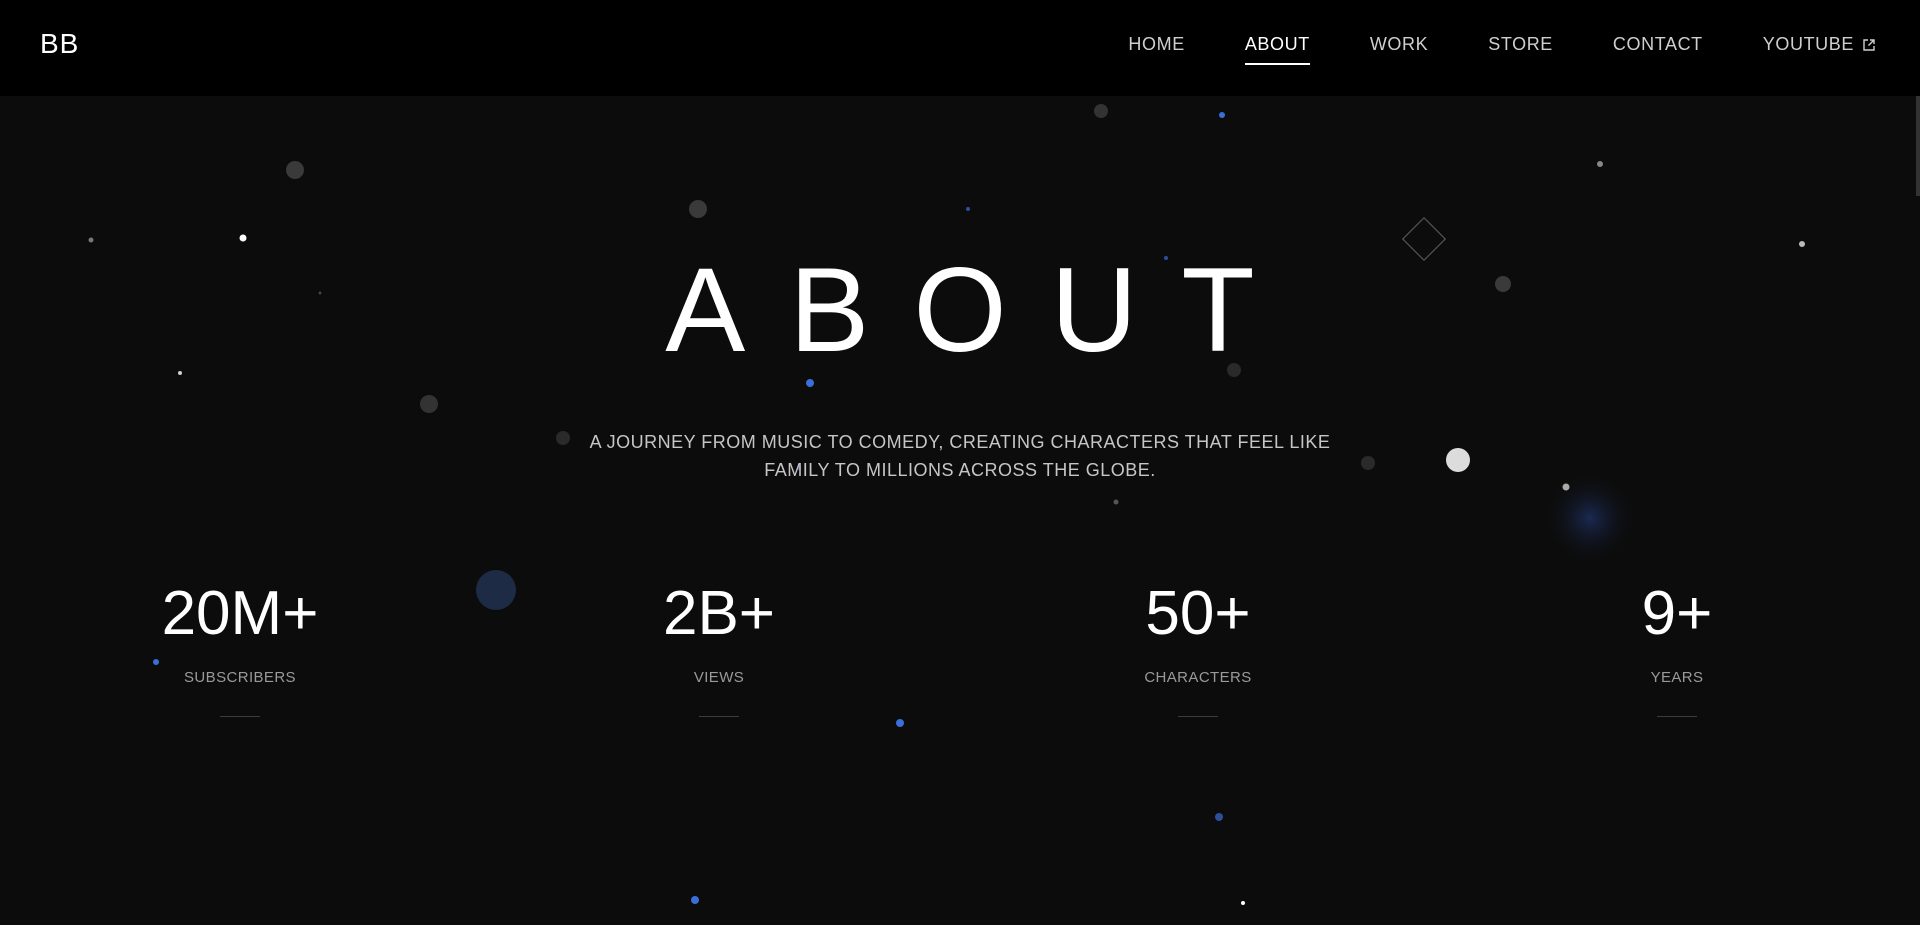  What do you see at coordinates (1677, 677) in the screenshot?
I see `stat-label: YEARS` at bounding box center [1677, 677].